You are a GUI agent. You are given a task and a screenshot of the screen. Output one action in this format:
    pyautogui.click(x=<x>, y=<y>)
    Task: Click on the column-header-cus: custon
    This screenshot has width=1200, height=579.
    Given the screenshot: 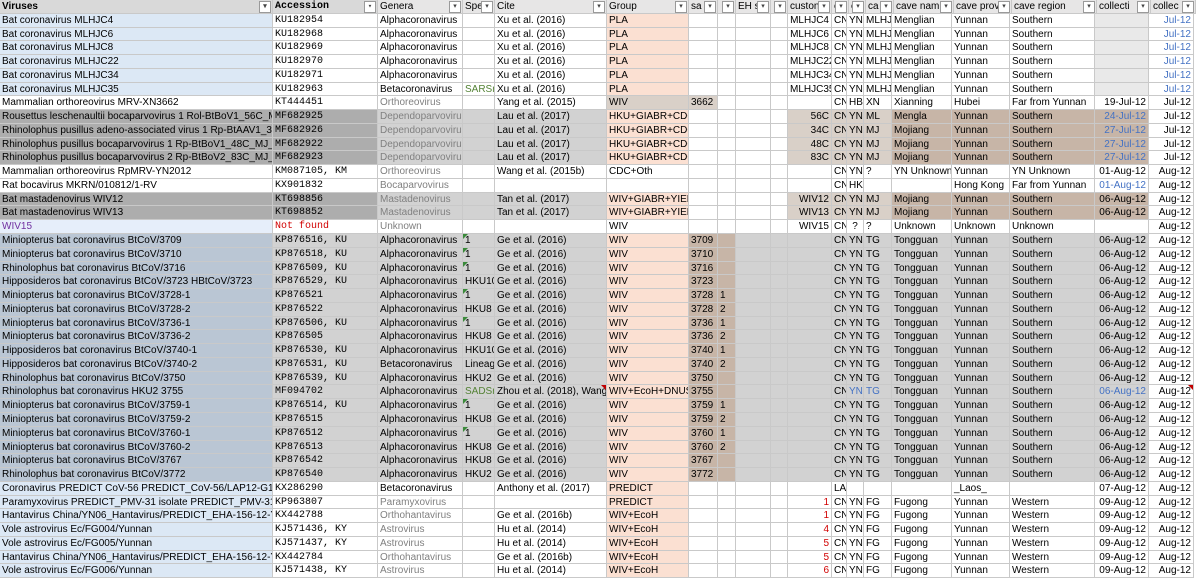 What is the action you would take?
    pyautogui.click(x=810, y=7)
    